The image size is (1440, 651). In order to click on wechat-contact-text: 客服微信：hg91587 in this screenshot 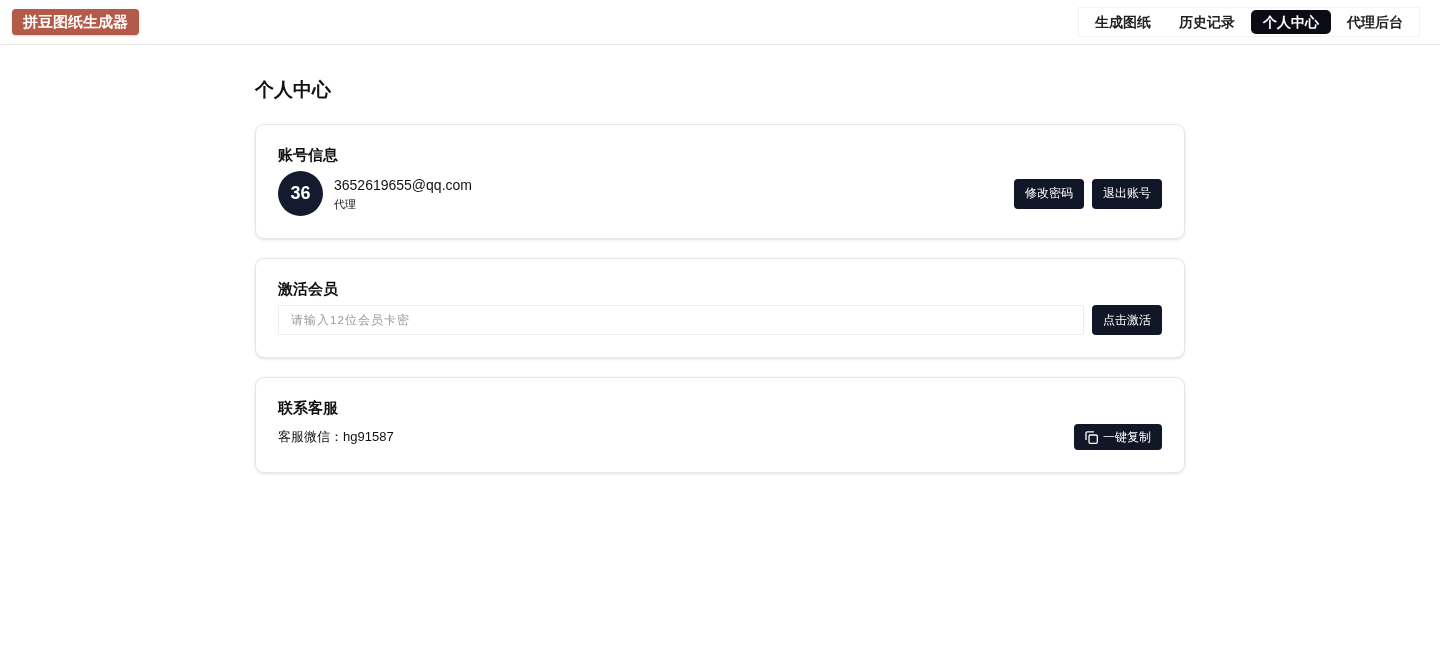, I will do `click(336, 437)`.